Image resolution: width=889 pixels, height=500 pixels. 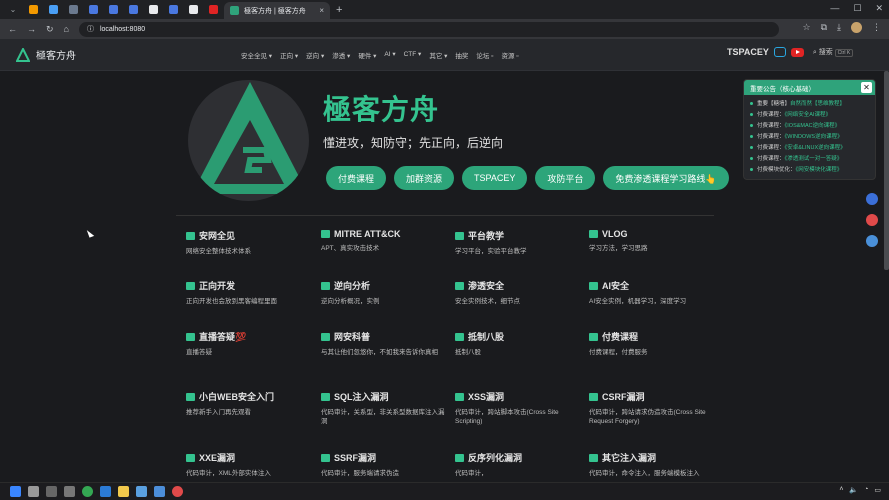 What do you see at coordinates (250, 292) in the screenshot?
I see `card-forward-dev: 正向开发 正向开发也会放到黑客编程里面` at bounding box center [250, 292].